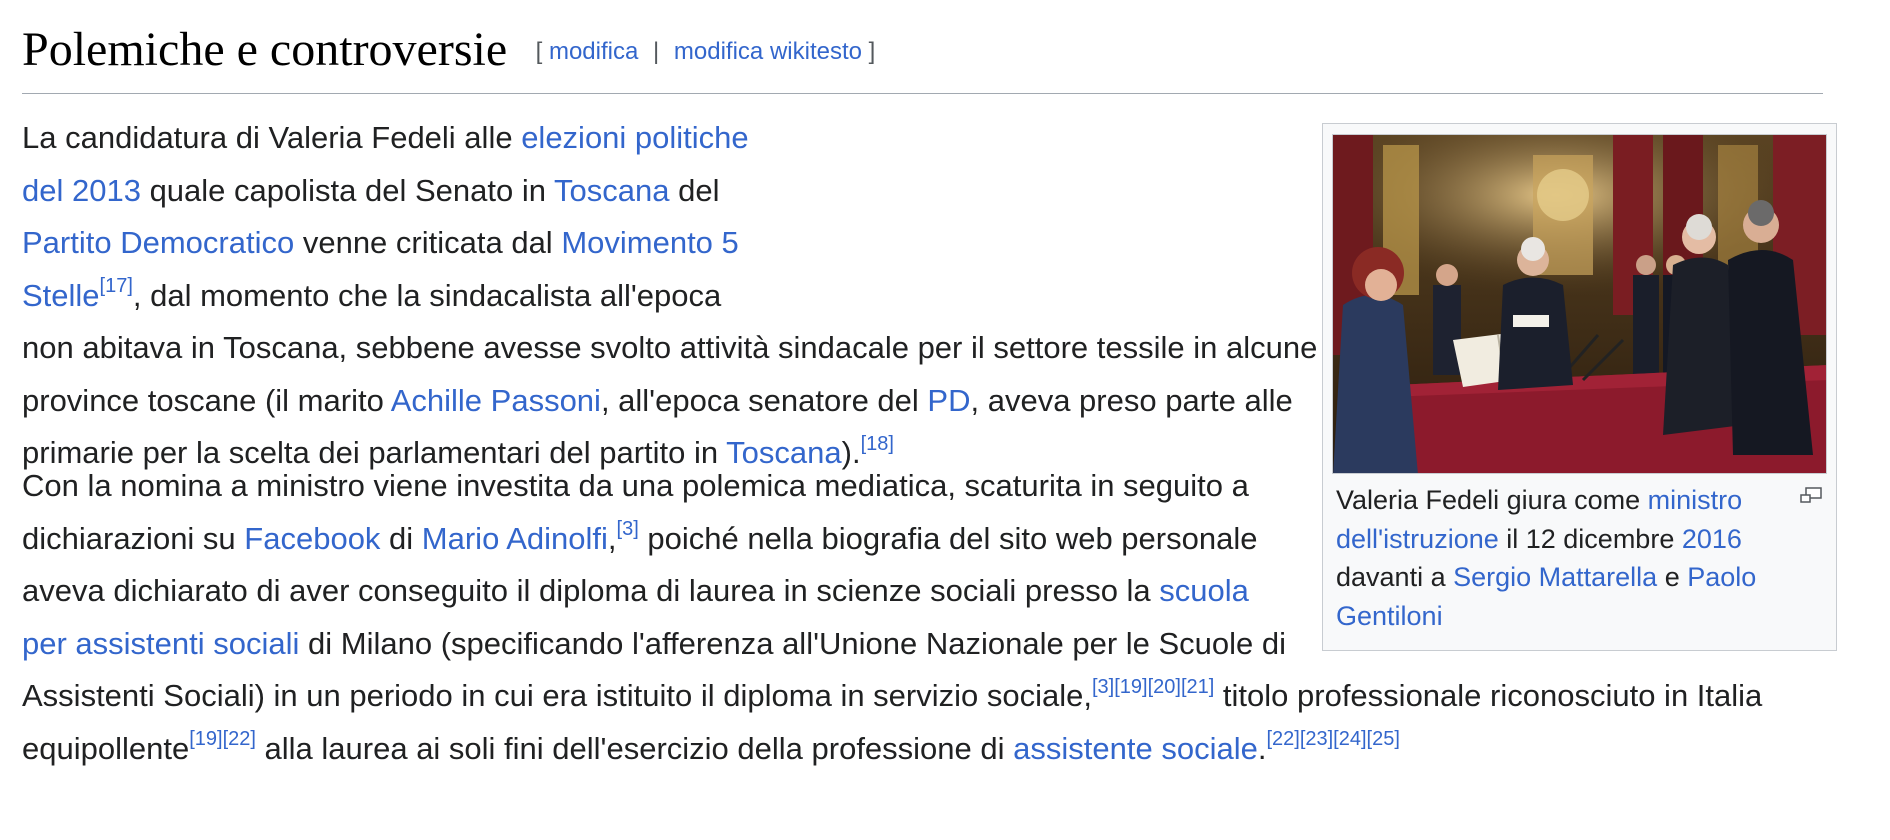  I want to click on swearing-ceremony-photo, so click(1579, 304).